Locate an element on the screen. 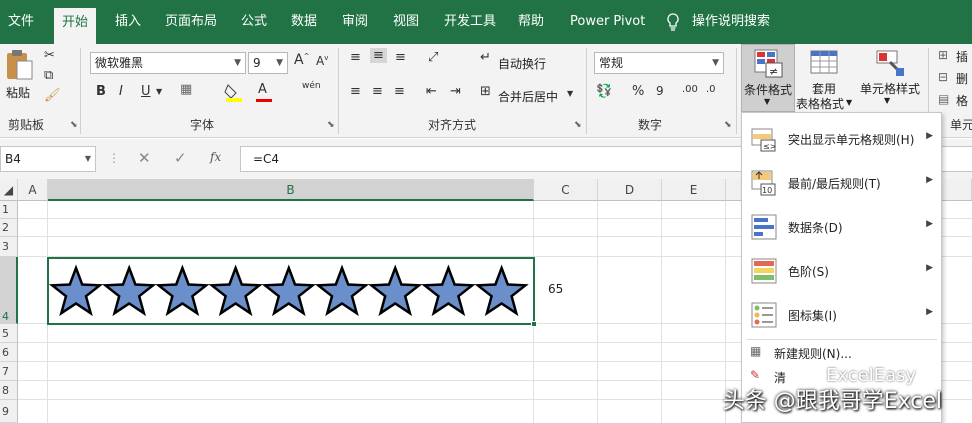 This screenshot has width=972, height=423. row-header-1: 1 is located at coordinates (9, 210).